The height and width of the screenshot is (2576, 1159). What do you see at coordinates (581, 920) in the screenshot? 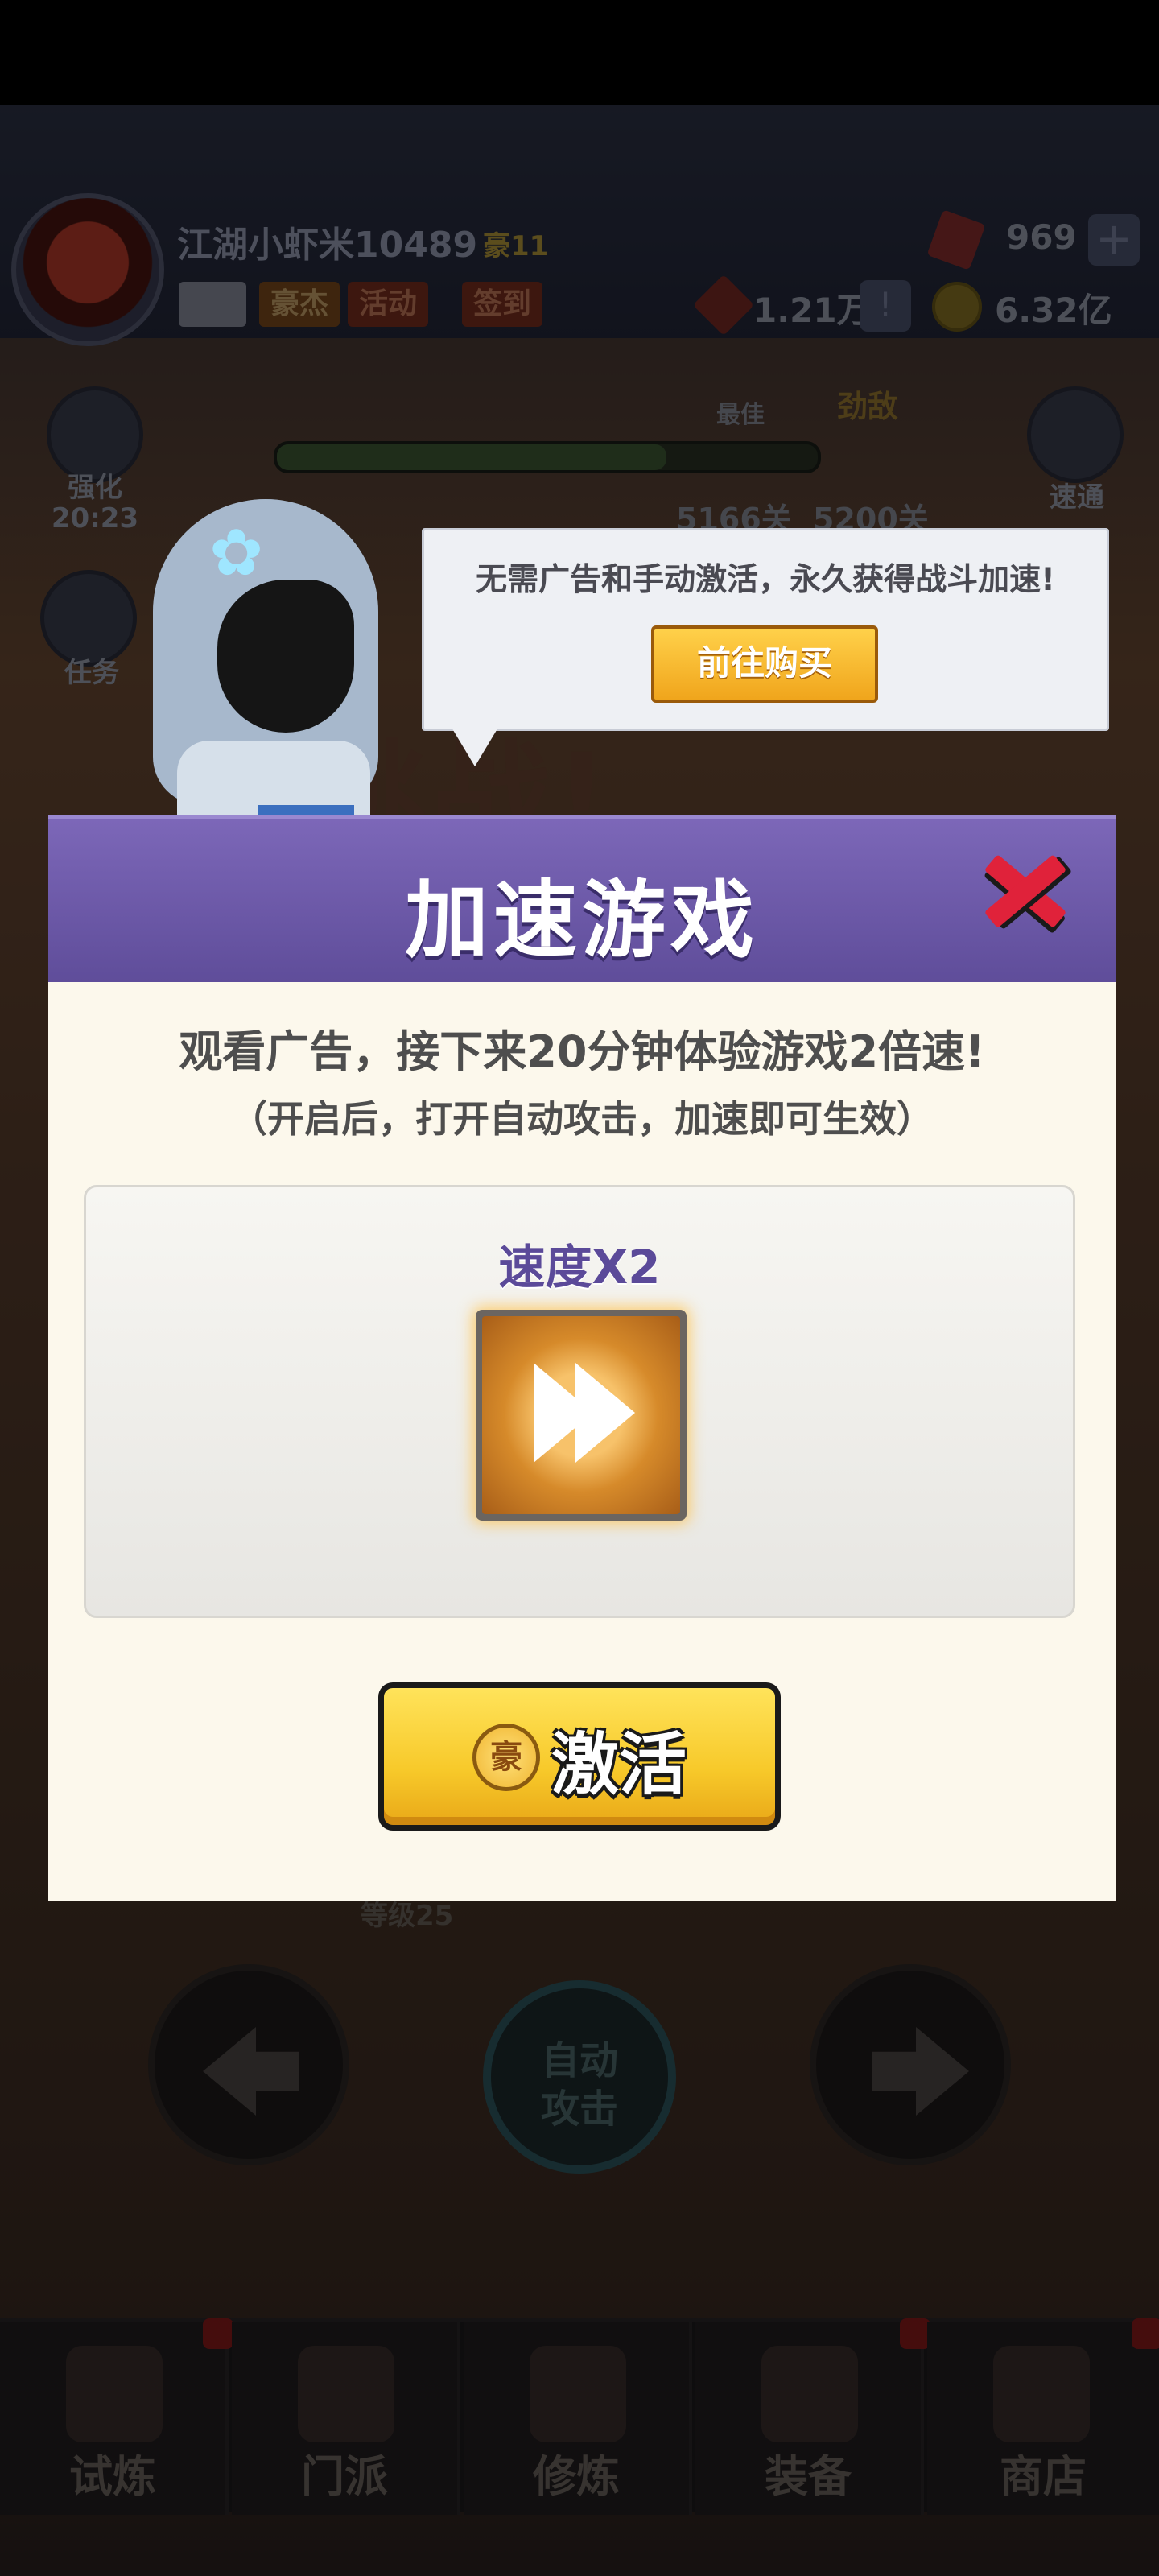
I see `modal-title: 加速游戏` at bounding box center [581, 920].